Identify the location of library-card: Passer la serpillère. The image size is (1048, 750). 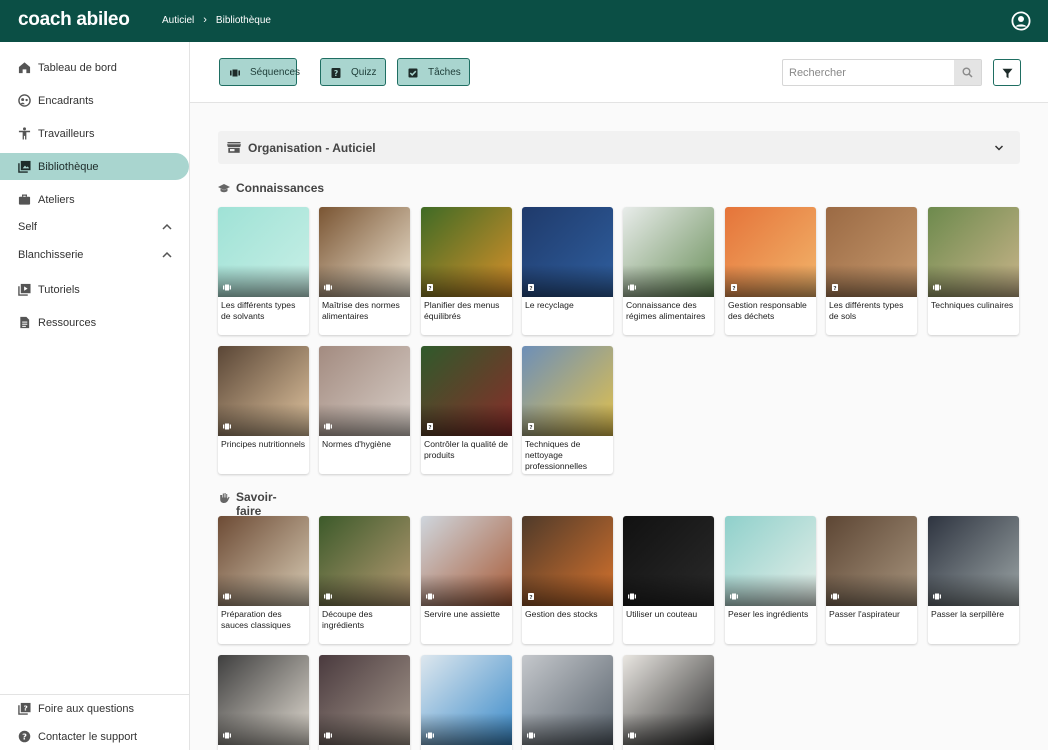
(973, 580).